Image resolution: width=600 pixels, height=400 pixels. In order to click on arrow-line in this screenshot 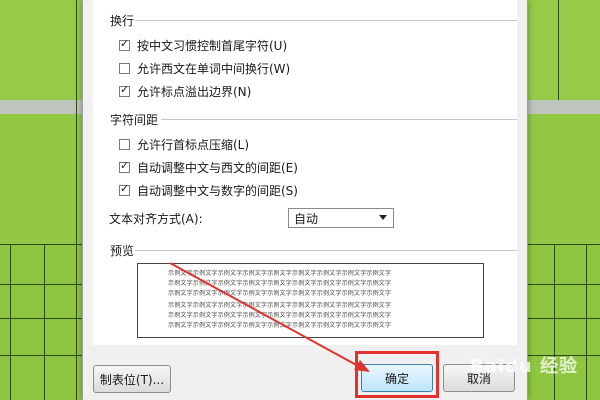, I will do `click(265, 315)`.